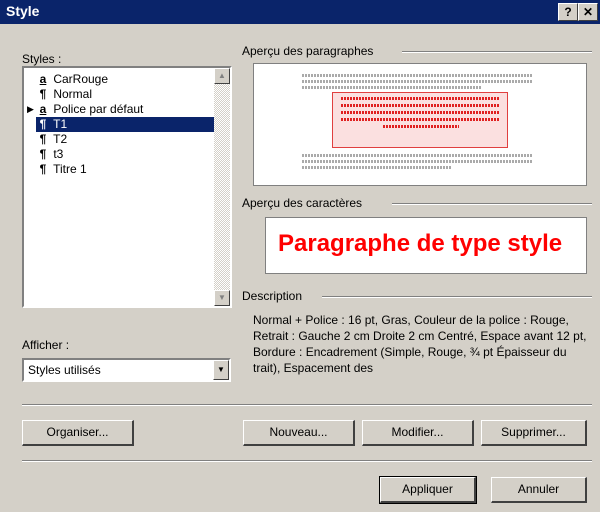 Image resolution: width=600 pixels, height=512 pixels. What do you see at coordinates (23, 11) in the screenshot?
I see `dialog-title: Style` at bounding box center [23, 11].